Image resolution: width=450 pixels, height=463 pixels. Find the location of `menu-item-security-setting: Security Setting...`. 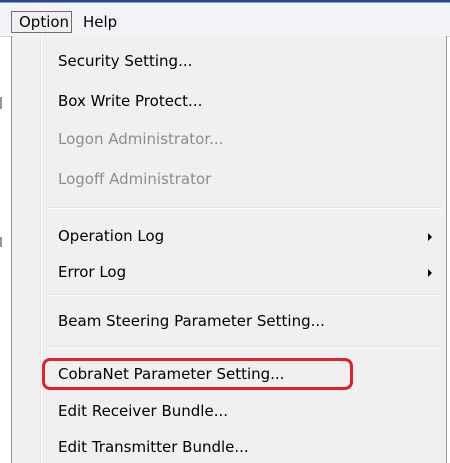

menu-item-security-setting: Security Setting... is located at coordinates (125, 61).